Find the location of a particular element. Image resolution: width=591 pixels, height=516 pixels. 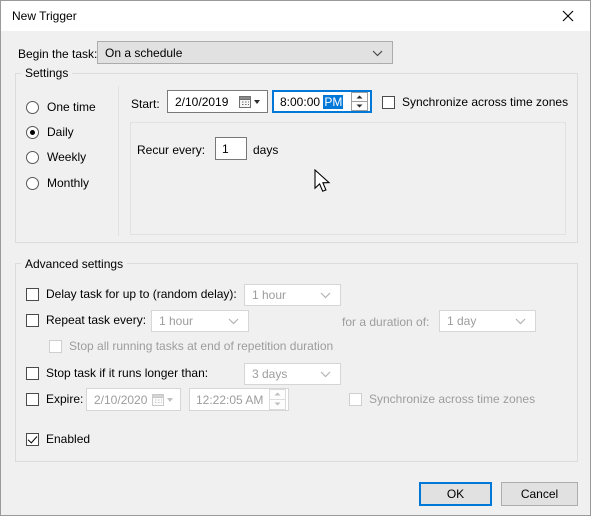

close-button is located at coordinates (567, 16).